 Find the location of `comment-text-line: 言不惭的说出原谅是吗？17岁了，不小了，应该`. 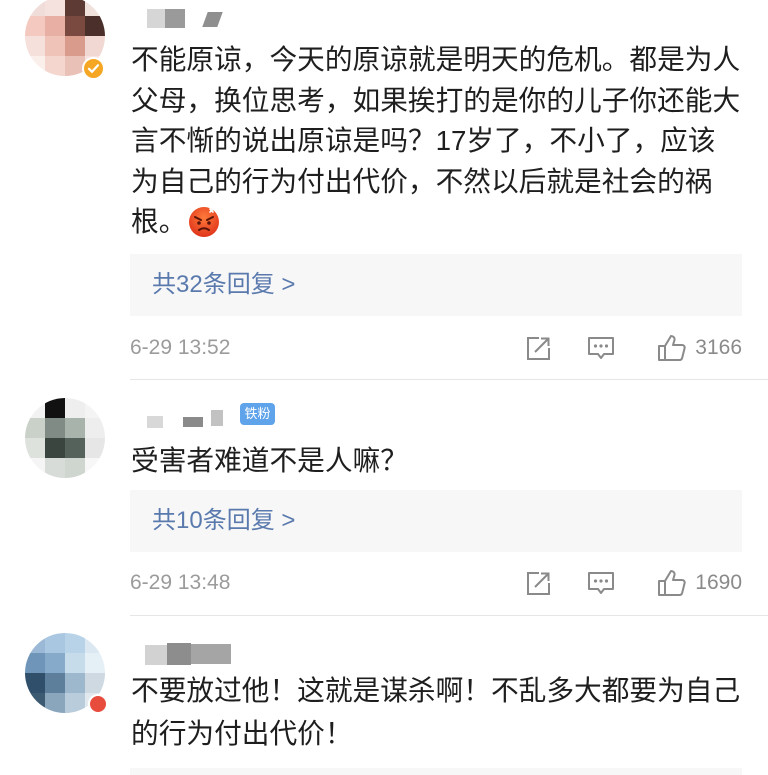

comment-text-line: 言不惭的说出原谅是吗？17岁了，不小了，应该 is located at coordinates (423, 140).